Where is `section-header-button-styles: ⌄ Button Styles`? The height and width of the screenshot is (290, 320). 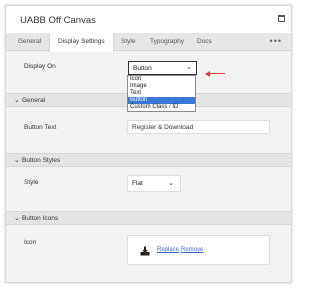 section-header-button-styles: ⌄ Button Styles is located at coordinates (148, 160).